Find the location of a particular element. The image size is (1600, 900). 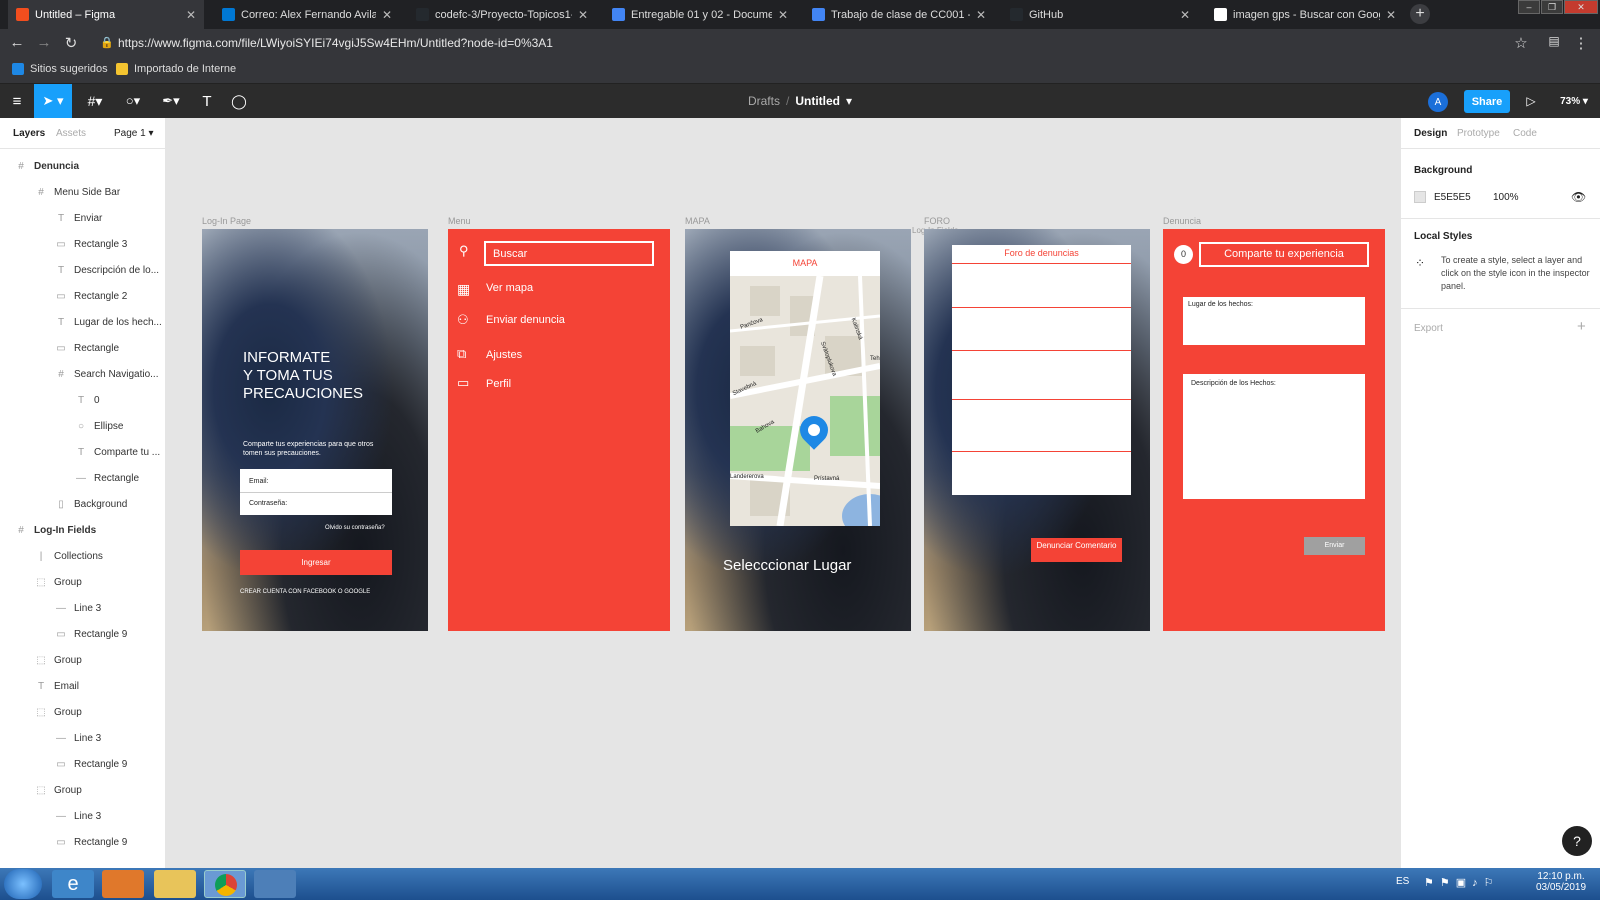

comment-tool-icon: ◯ is located at coordinates (239, 101).